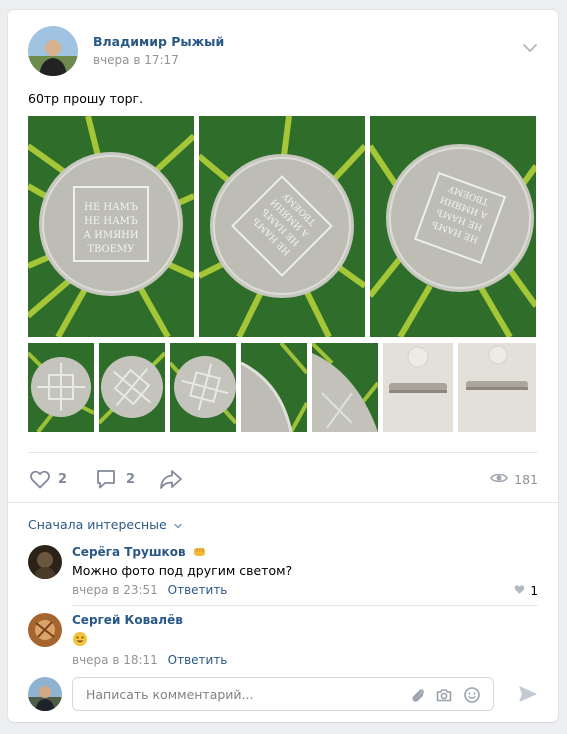 The height and width of the screenshot is (734, 567). What do you see at coordinates (136, 60) in the screenshot?
I see `post-time: вчера в 17:17` at bounding box center [136, 60].